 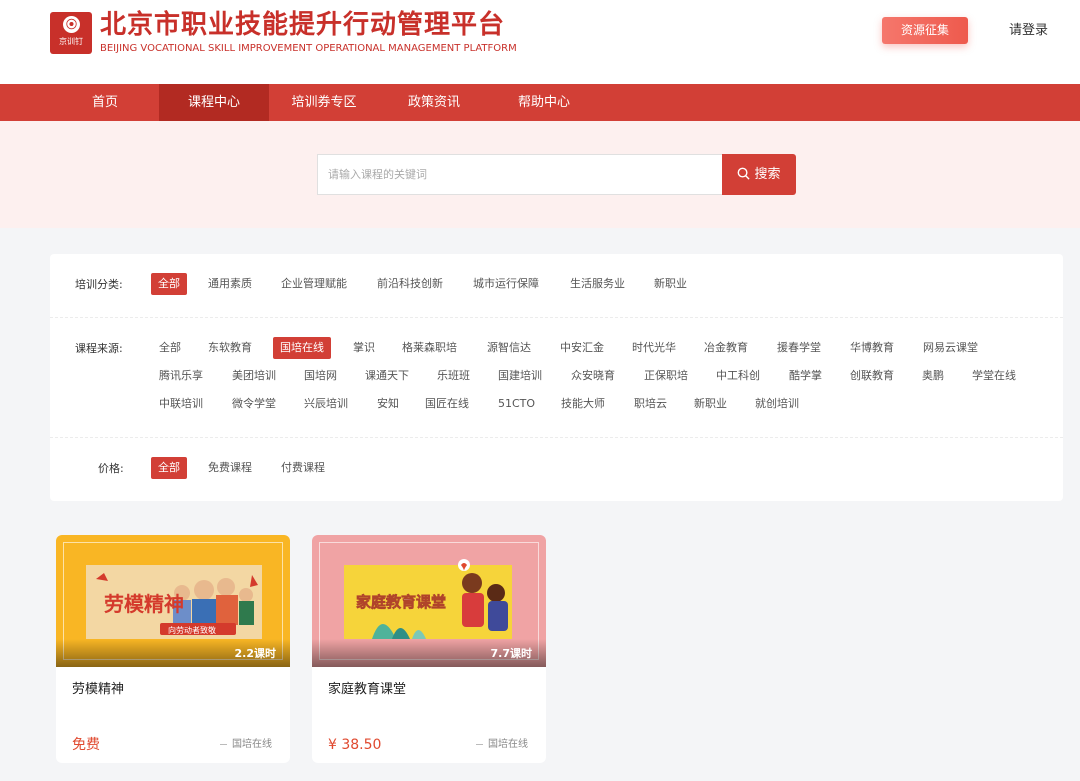 I want to click on filter-source-option: 就创培训, so click(x=777, y=404).